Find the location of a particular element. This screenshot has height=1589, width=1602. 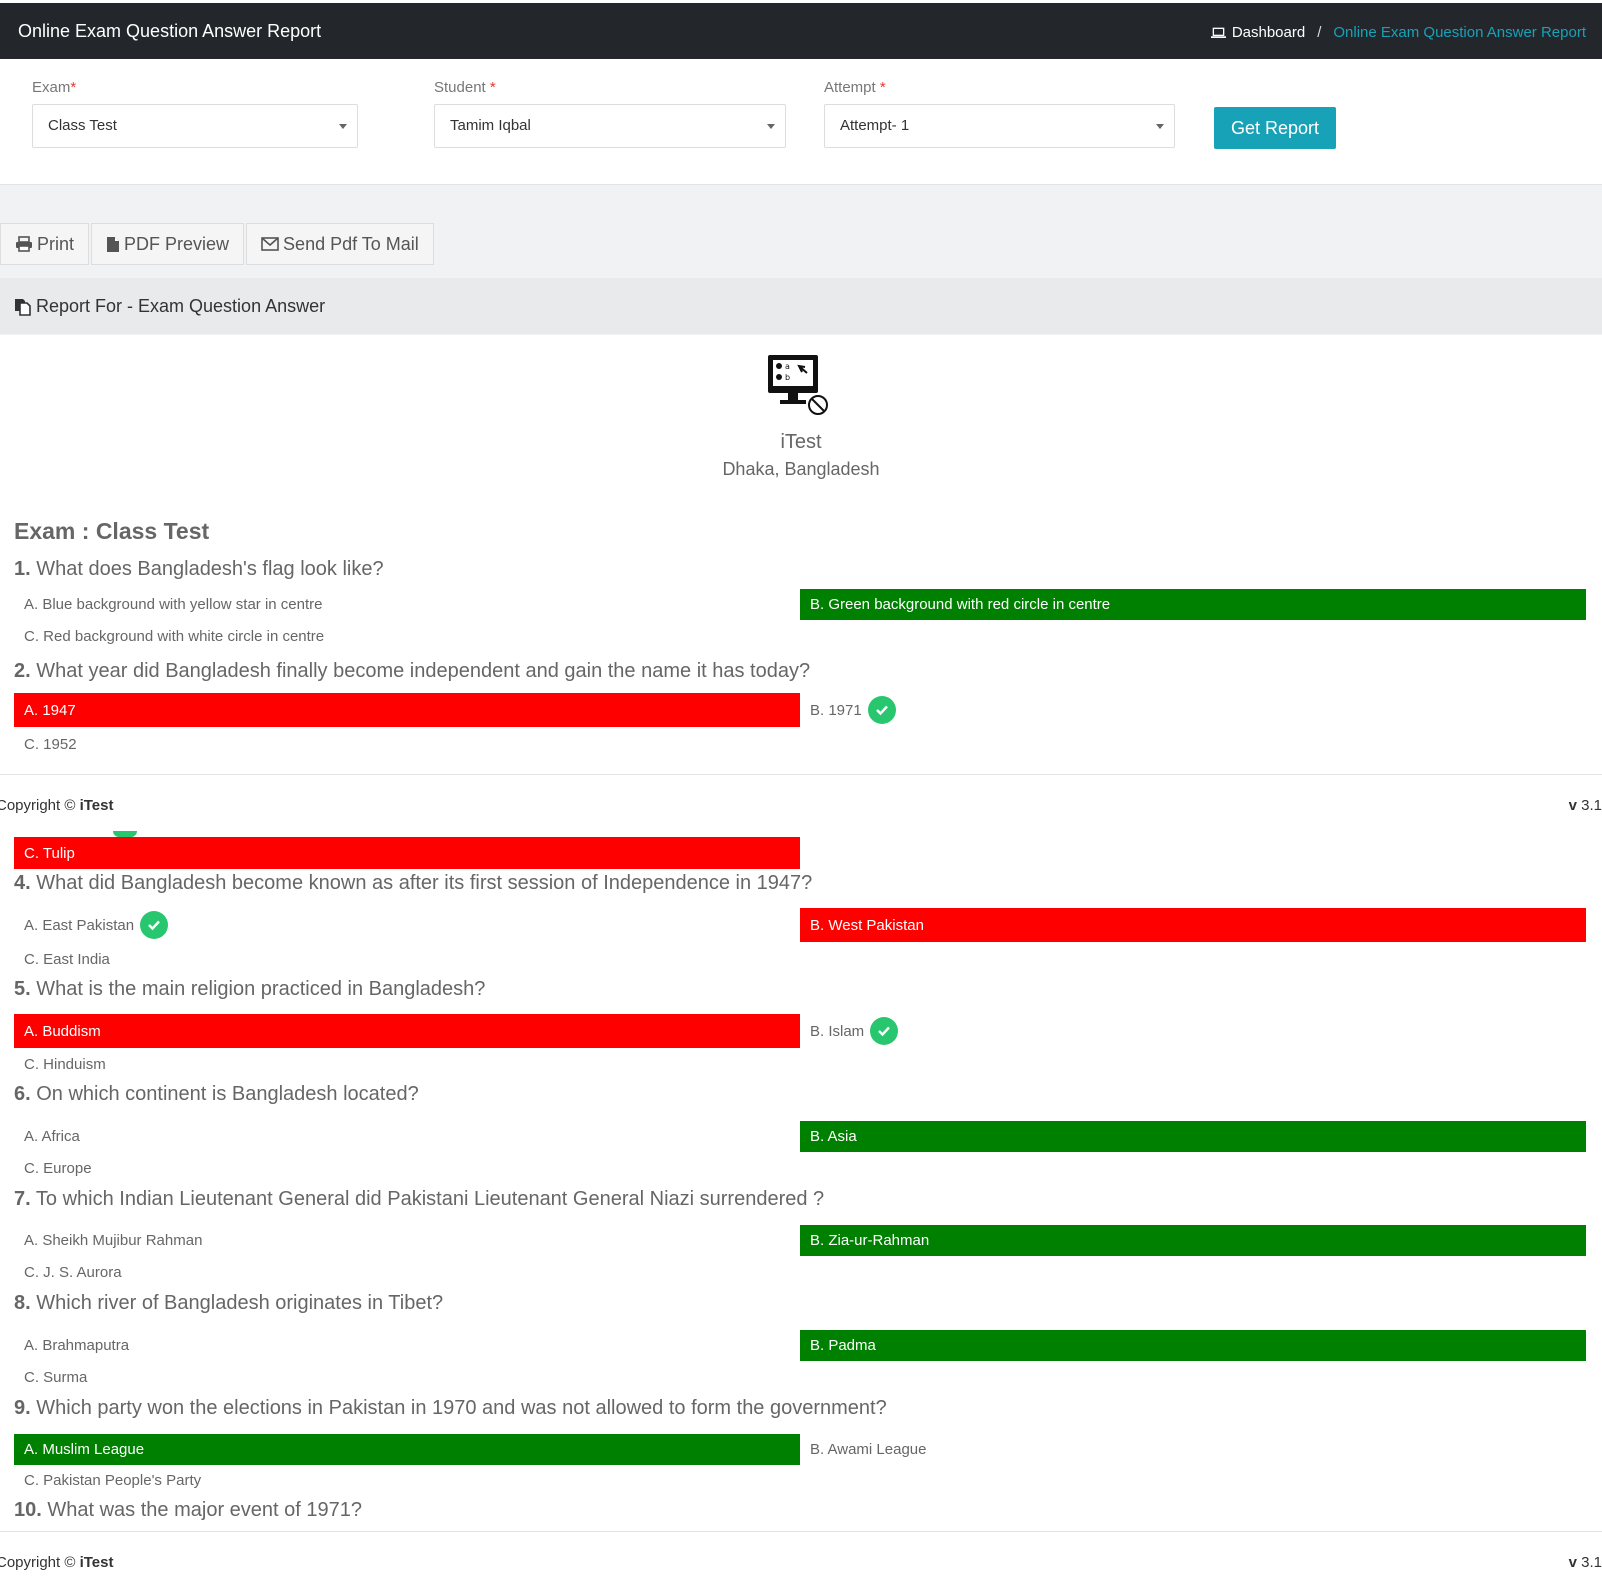

question-number: 7. is located at coordinates (22, 1199).